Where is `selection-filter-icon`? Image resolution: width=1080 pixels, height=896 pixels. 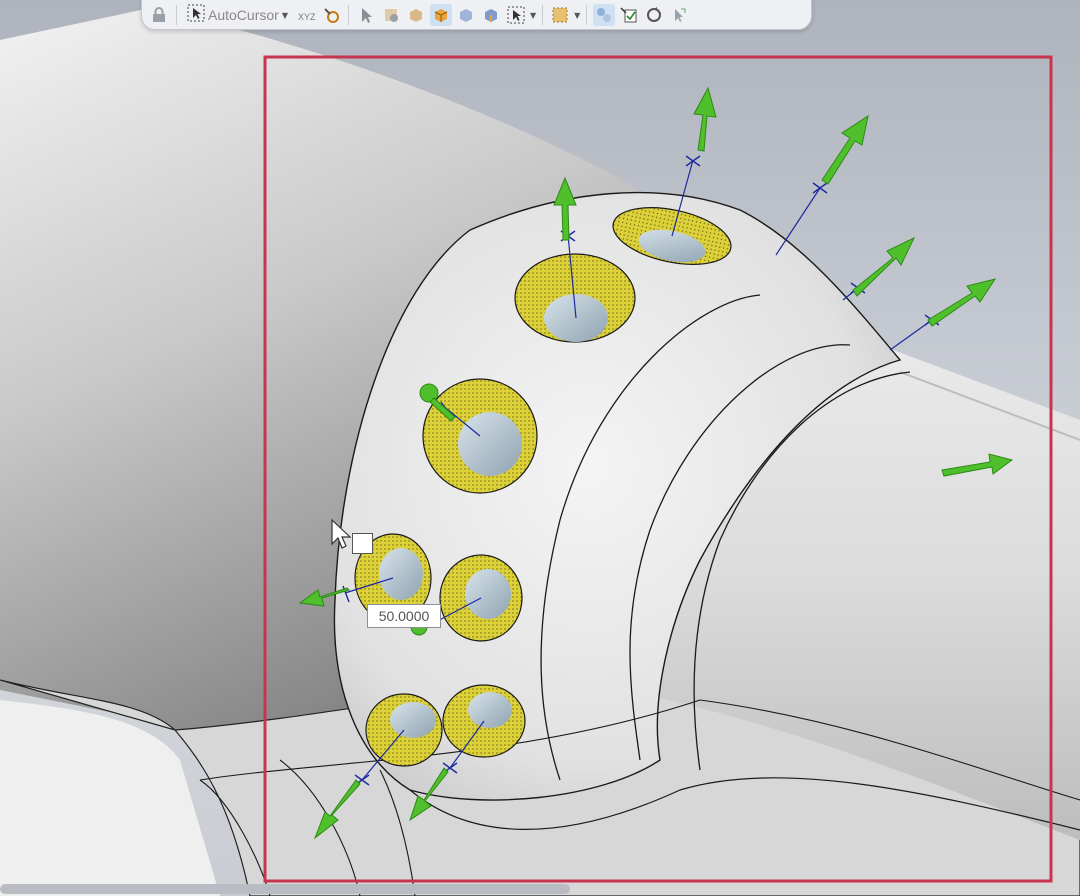
selection-filter-icon is located at coordinates (604, 15).